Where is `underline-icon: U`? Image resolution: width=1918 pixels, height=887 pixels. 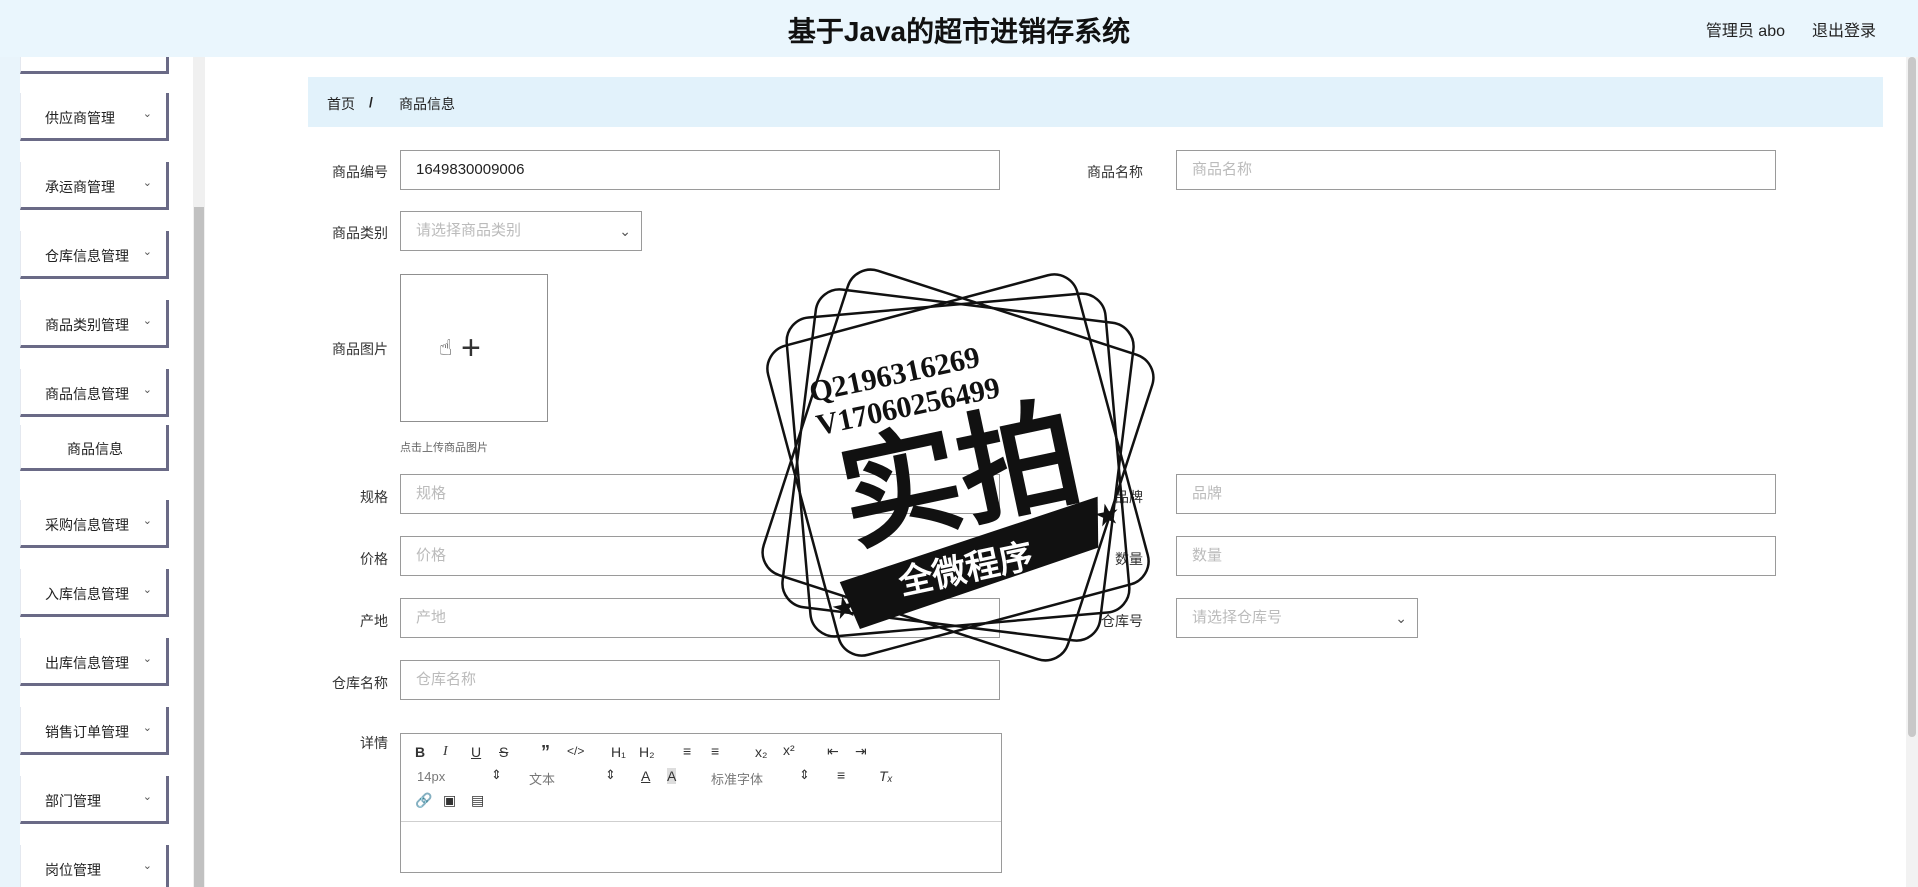 underline-icon: U is located at coordinates (476, 752).